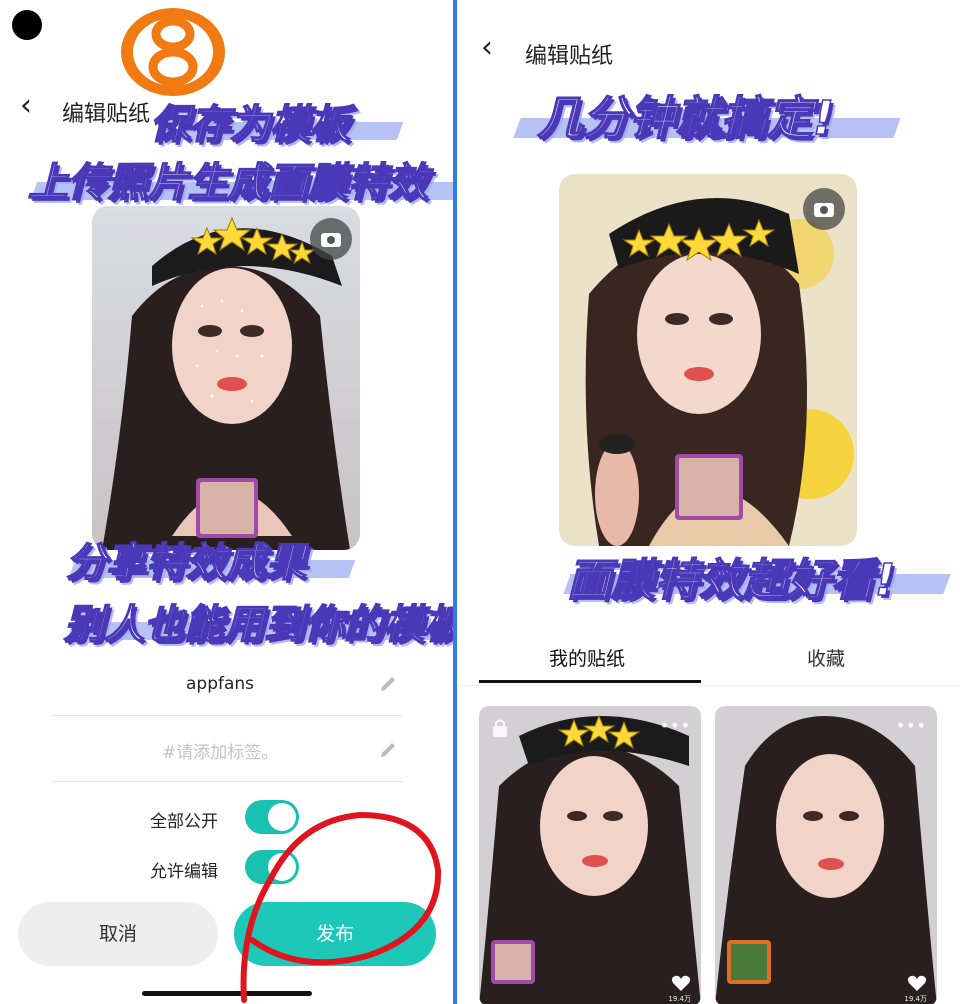  Describe the element at coordinates (27, 25) in the screenshot. I see `camera-dot` at that location.